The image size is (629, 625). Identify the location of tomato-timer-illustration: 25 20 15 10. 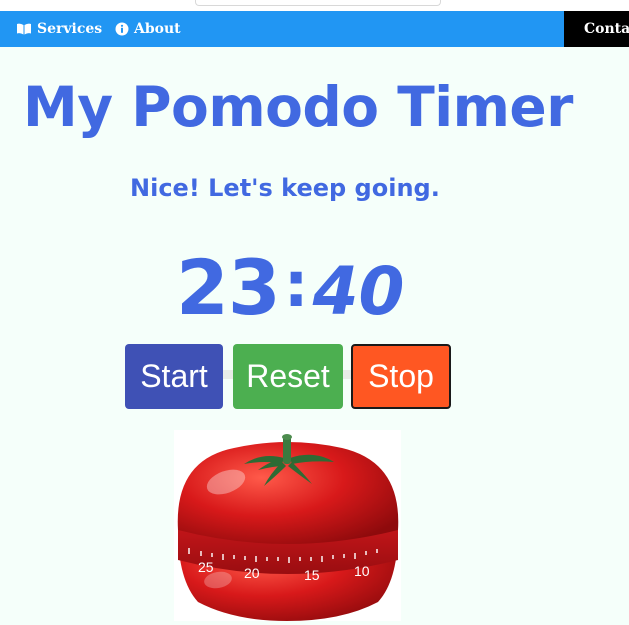
(288, 527).